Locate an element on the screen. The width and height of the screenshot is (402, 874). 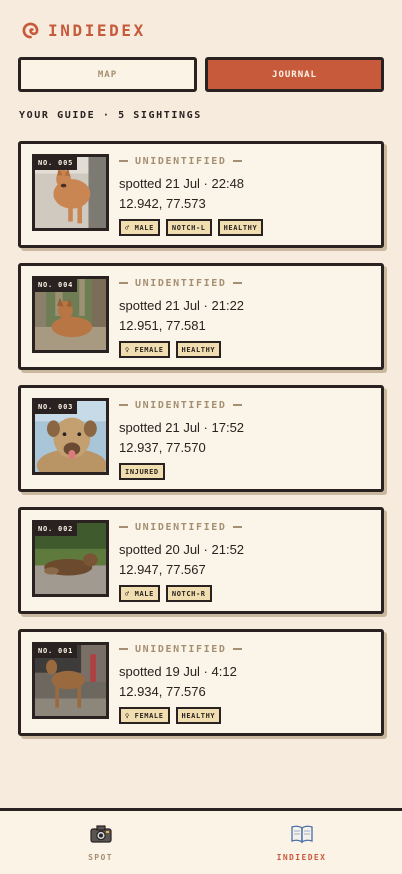
tag-health: INJURED is located at coordinates (142, 471).